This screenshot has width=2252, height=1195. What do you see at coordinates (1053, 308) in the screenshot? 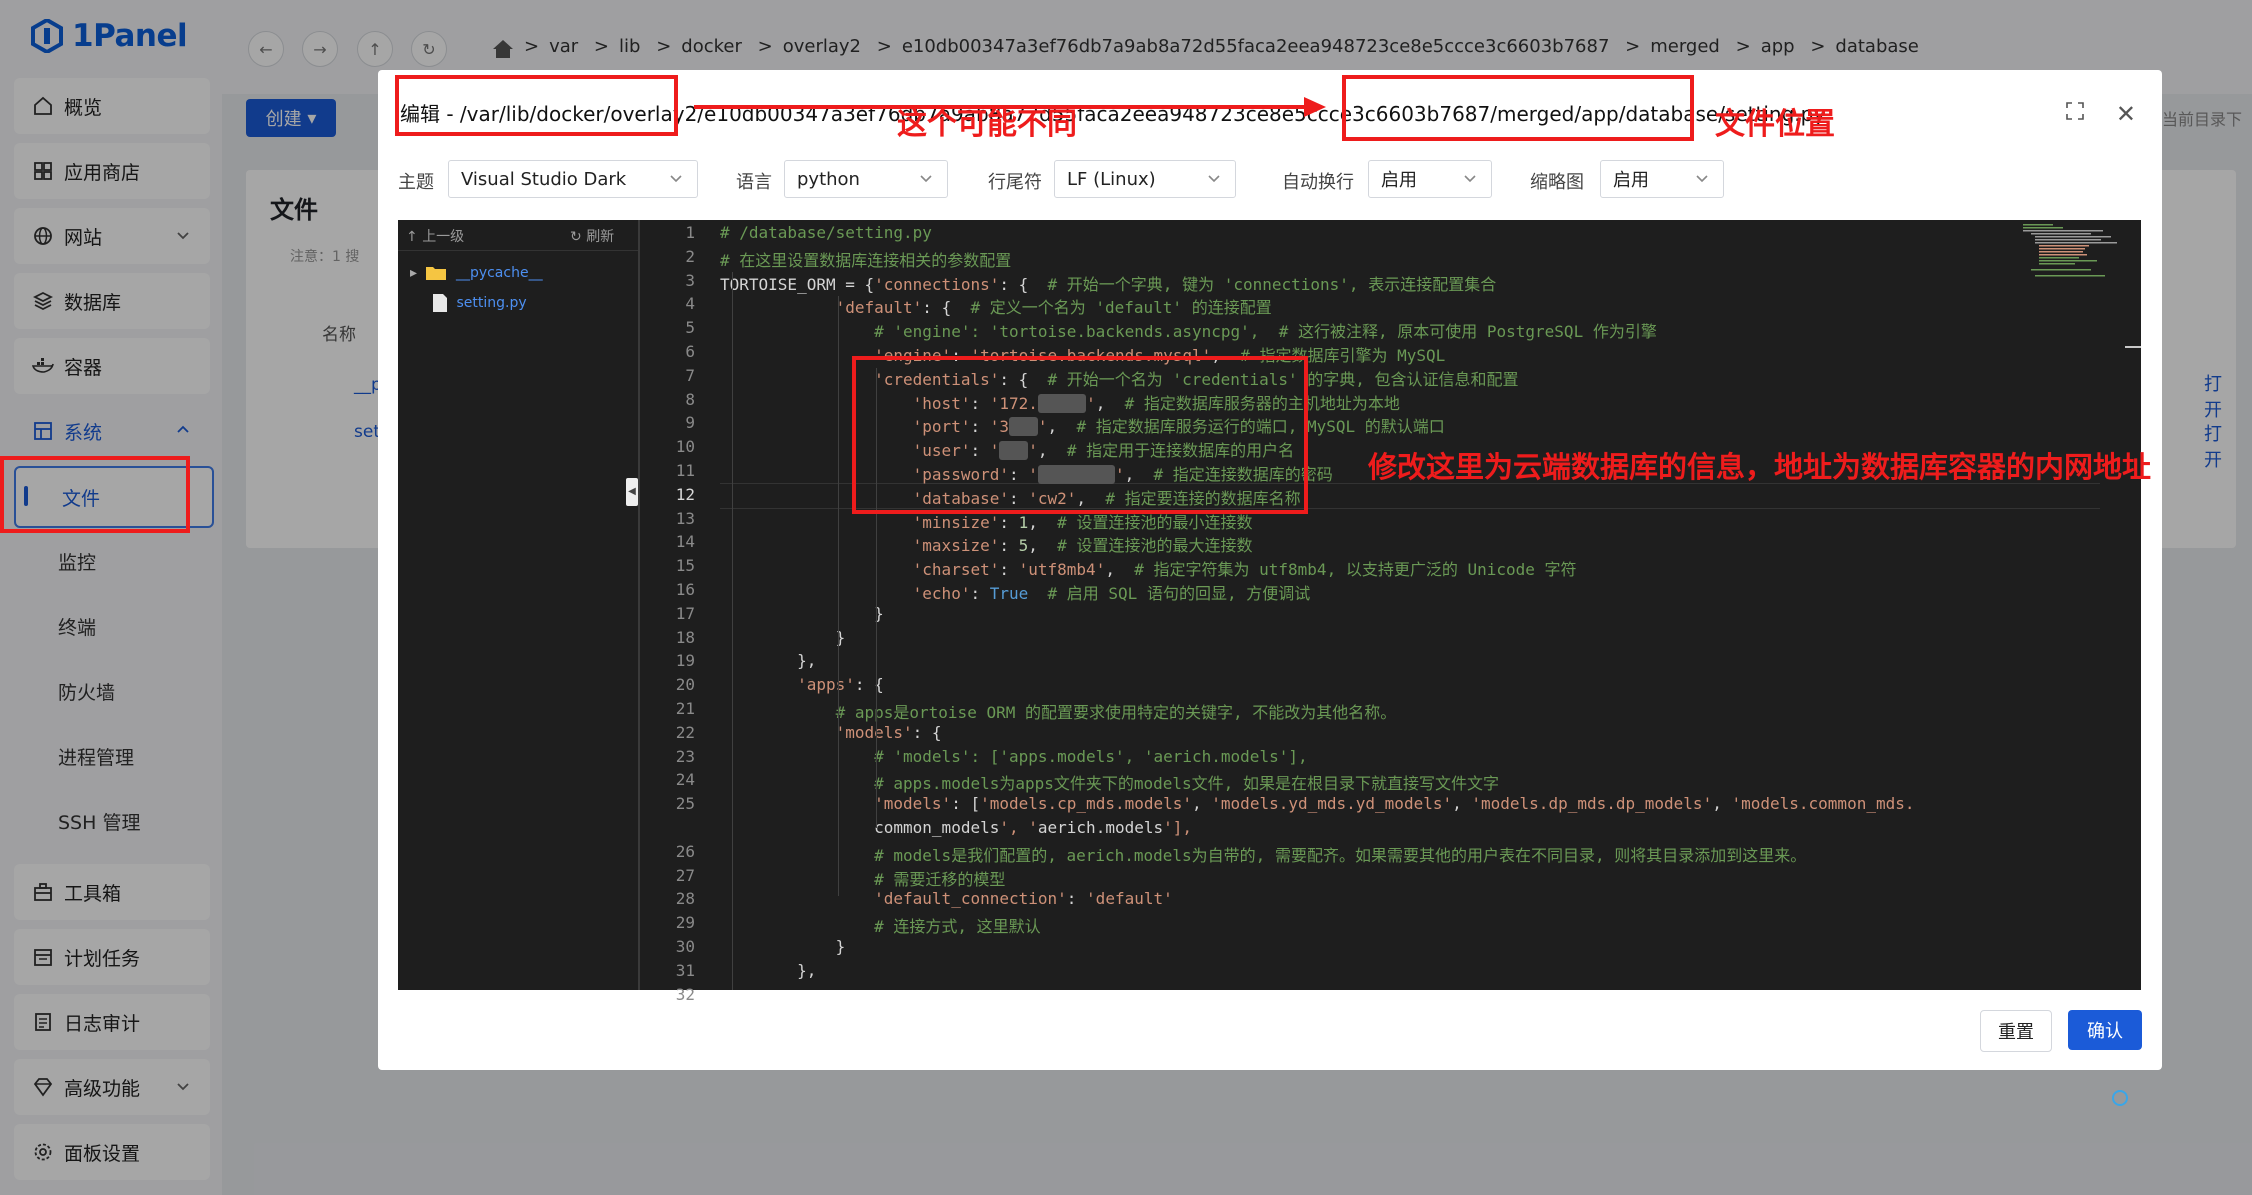
I see `code-line: 'default': { # 定义一个名为 'default' 的连接配置` at bounding box center [1053, 308].